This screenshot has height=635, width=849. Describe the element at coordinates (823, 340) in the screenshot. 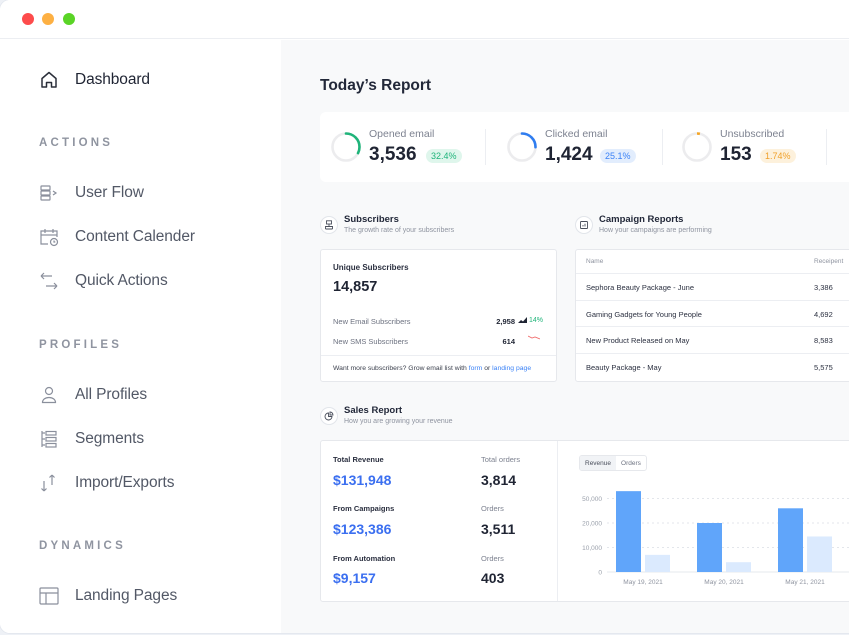

I see `campaign-recipients: 8,583` at that location.